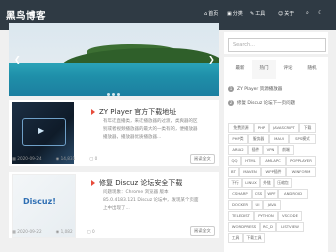  I want to click on calendar-icon: ▦ 2020-09-24, so click(27, 158).